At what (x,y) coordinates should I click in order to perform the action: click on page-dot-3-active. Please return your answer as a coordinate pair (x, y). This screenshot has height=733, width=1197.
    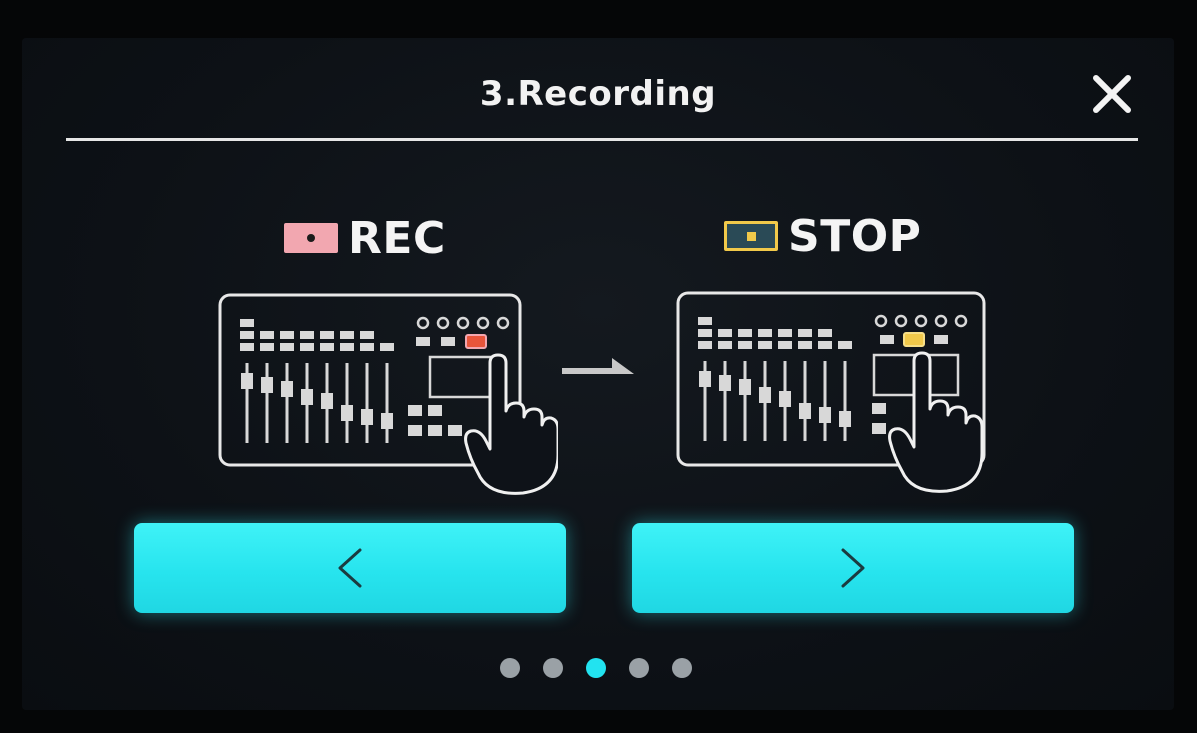
    Looking at the image, I should click on (596, 668).